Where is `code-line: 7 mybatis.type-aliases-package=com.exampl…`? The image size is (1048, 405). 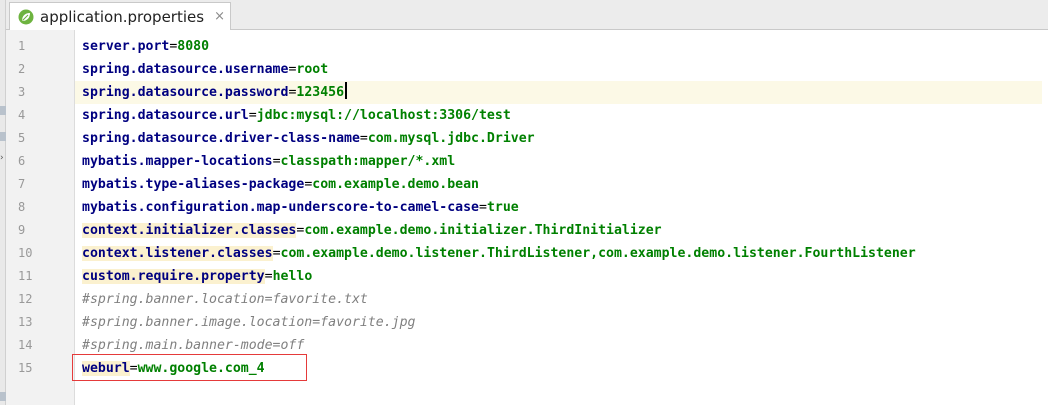 code-line: 7 mybatis.type-aliases-package=com.exampl… is located at coordinates (521, 184).